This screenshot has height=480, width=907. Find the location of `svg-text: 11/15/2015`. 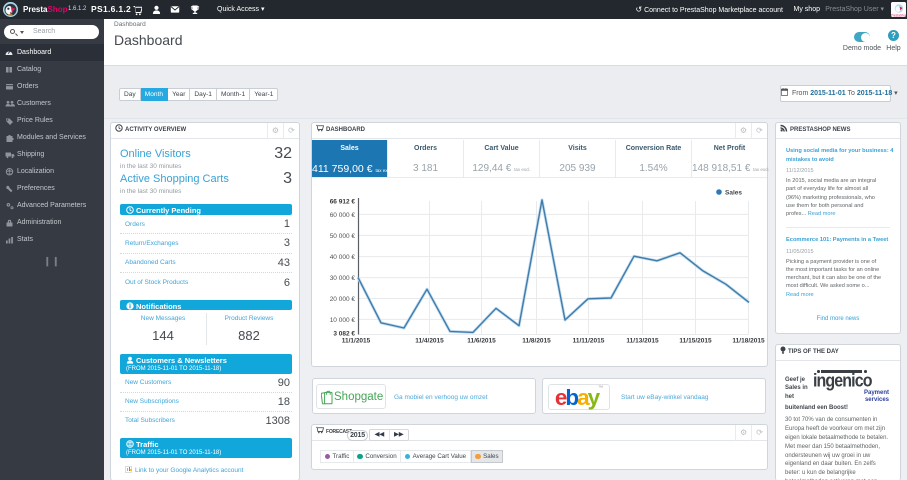

svg-text: 11/15/2015 is located at coordinates (695, 341).